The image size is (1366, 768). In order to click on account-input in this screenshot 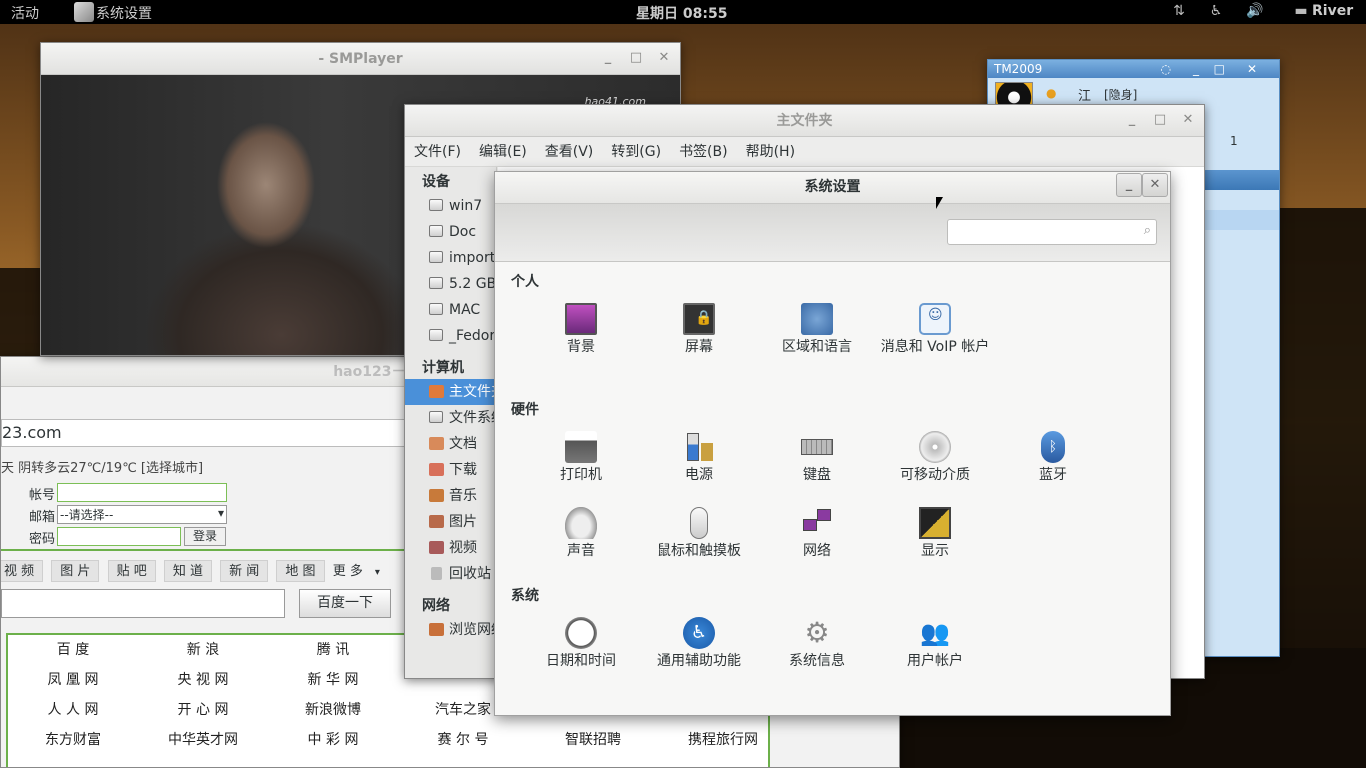, I will do `click(142, 492)`.